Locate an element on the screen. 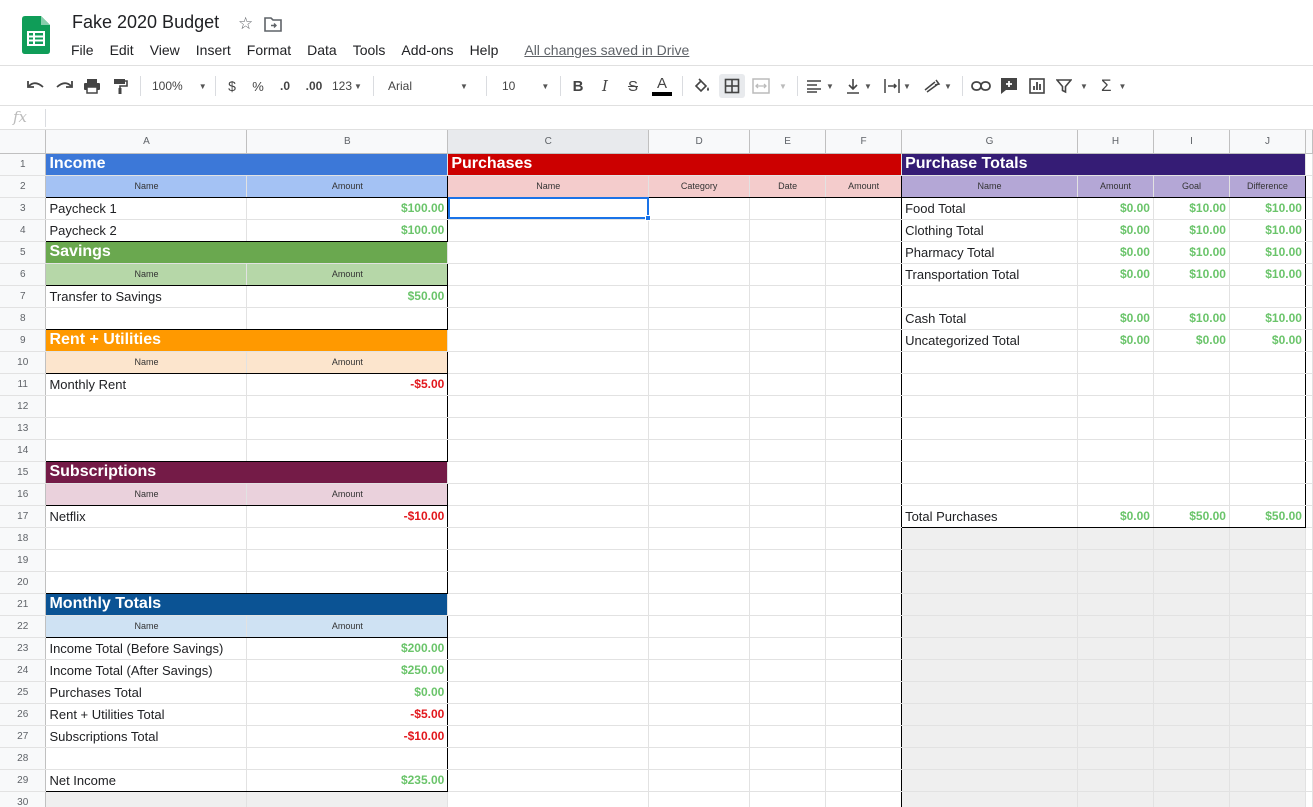 The width and height of the screenshot is (1313, 807). row-header-8: 8 is located at coordinates (23, 318).